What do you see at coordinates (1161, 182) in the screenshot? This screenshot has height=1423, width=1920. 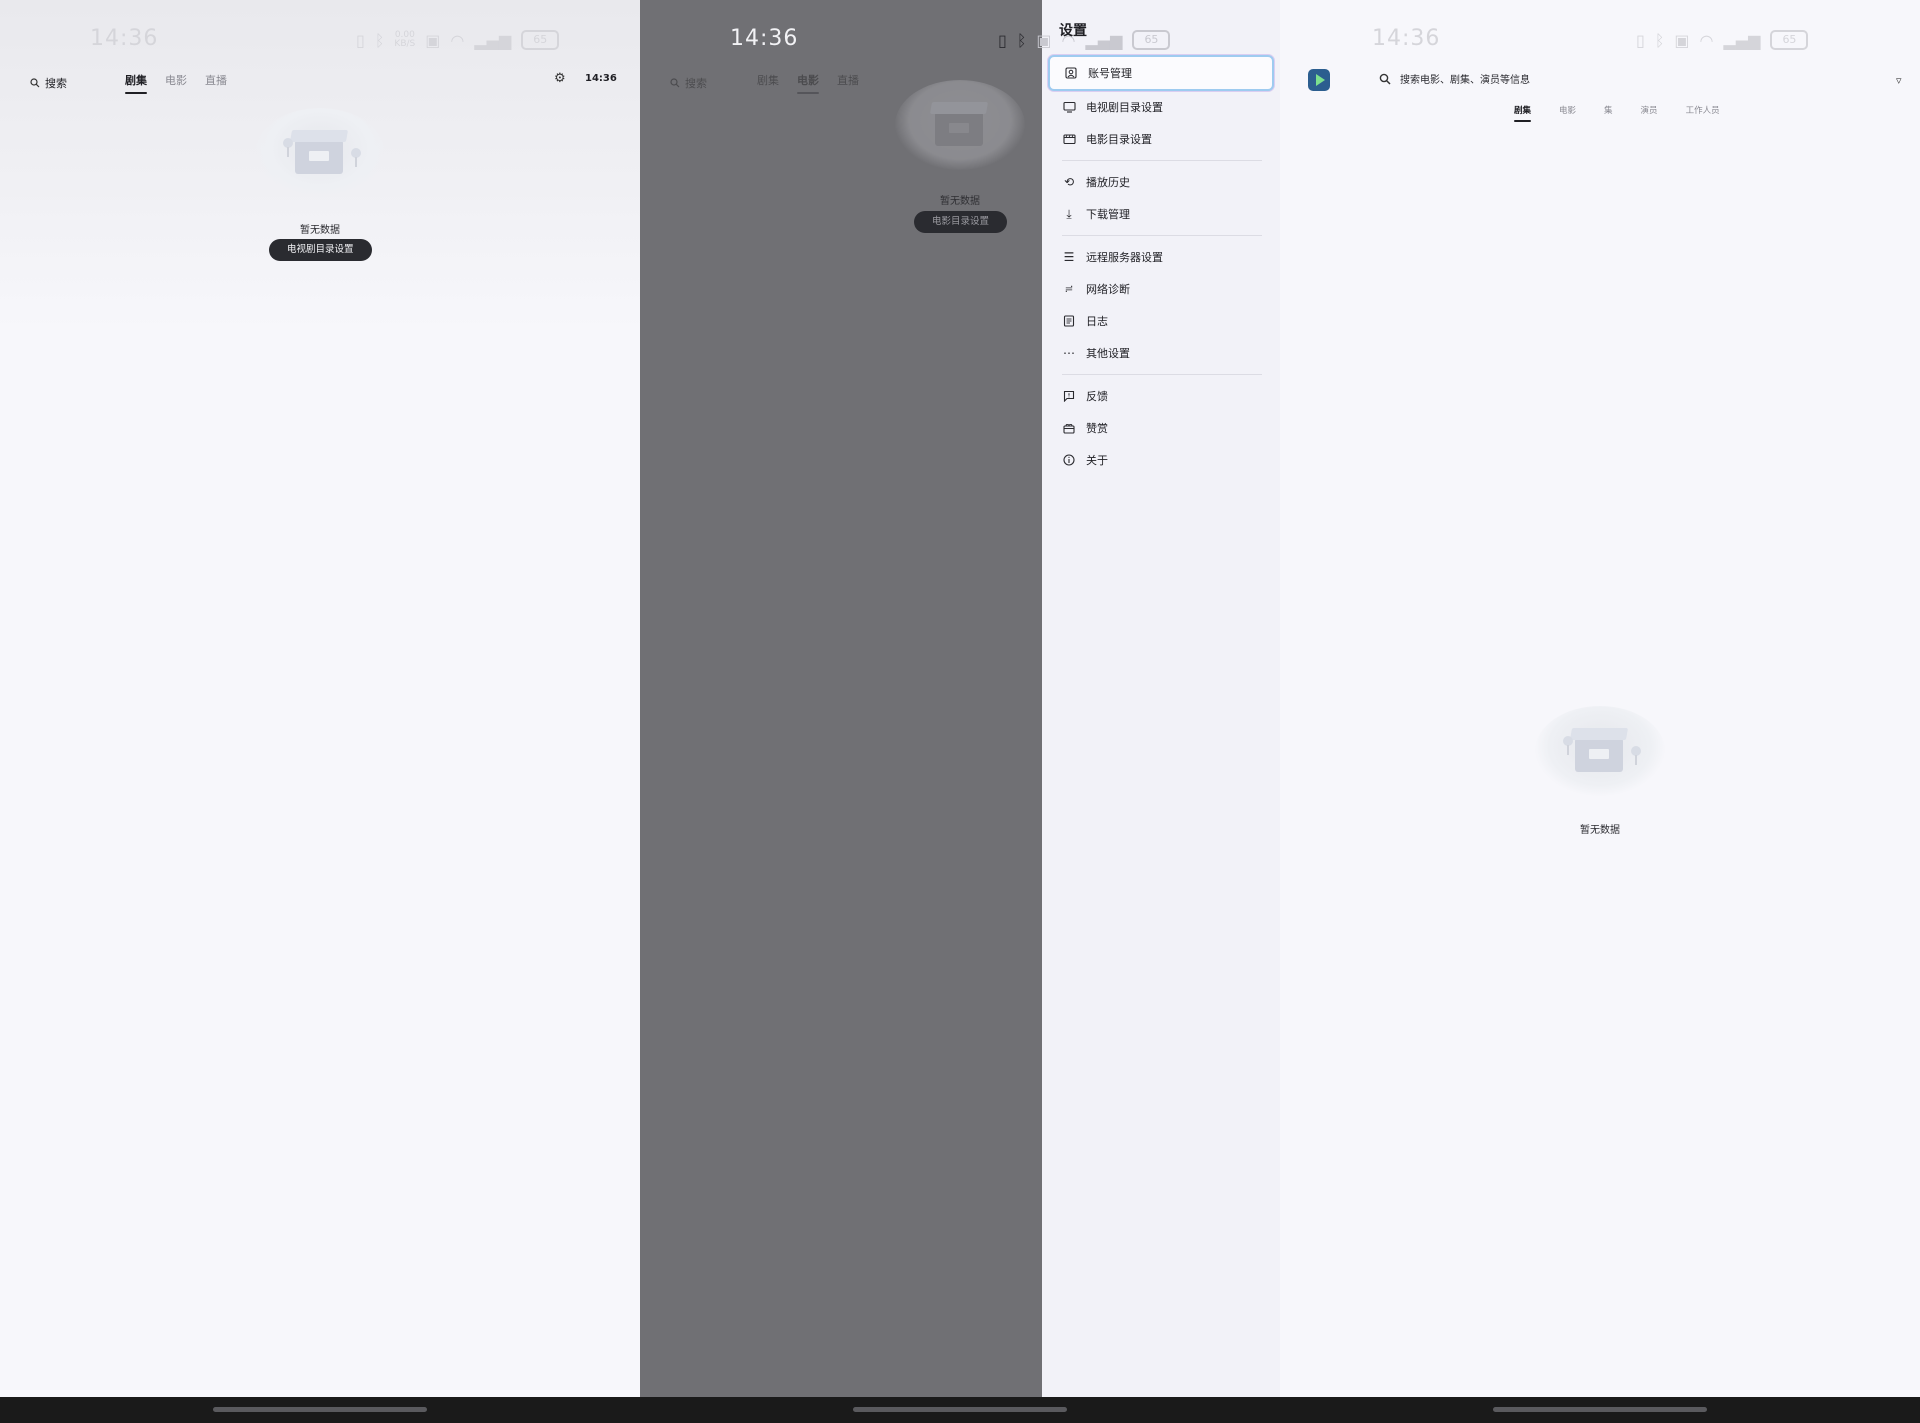 I see `menu-item-play-history: ⟲ 播放历史` at bounding box center [1161, 182].